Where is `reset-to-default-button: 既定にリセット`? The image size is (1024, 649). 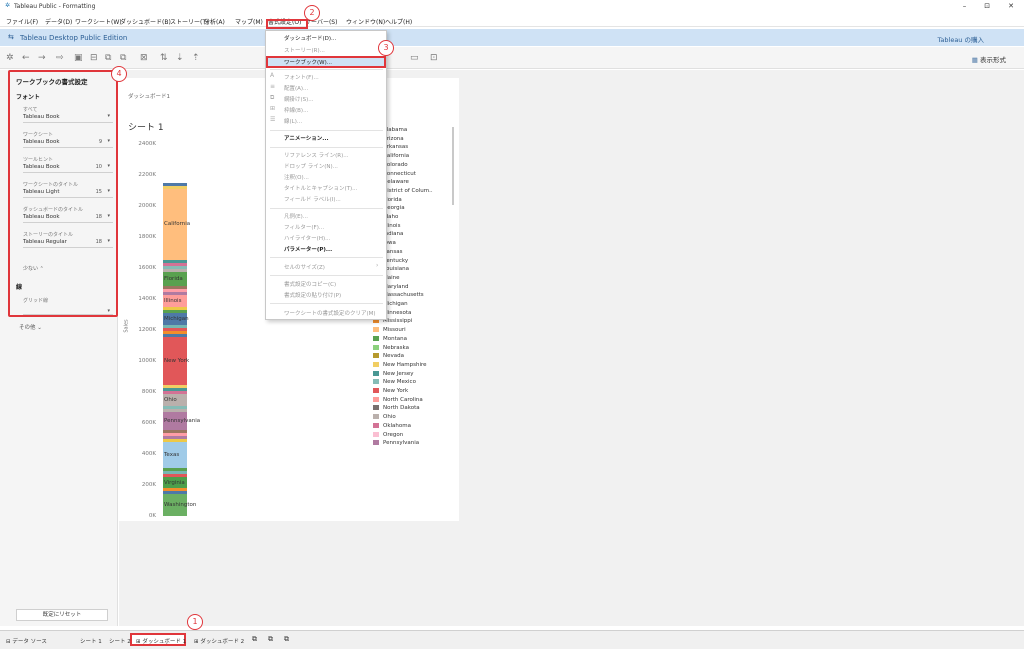 reset-to-default-button: 既定にリセット is located at coordinates (62, 615).